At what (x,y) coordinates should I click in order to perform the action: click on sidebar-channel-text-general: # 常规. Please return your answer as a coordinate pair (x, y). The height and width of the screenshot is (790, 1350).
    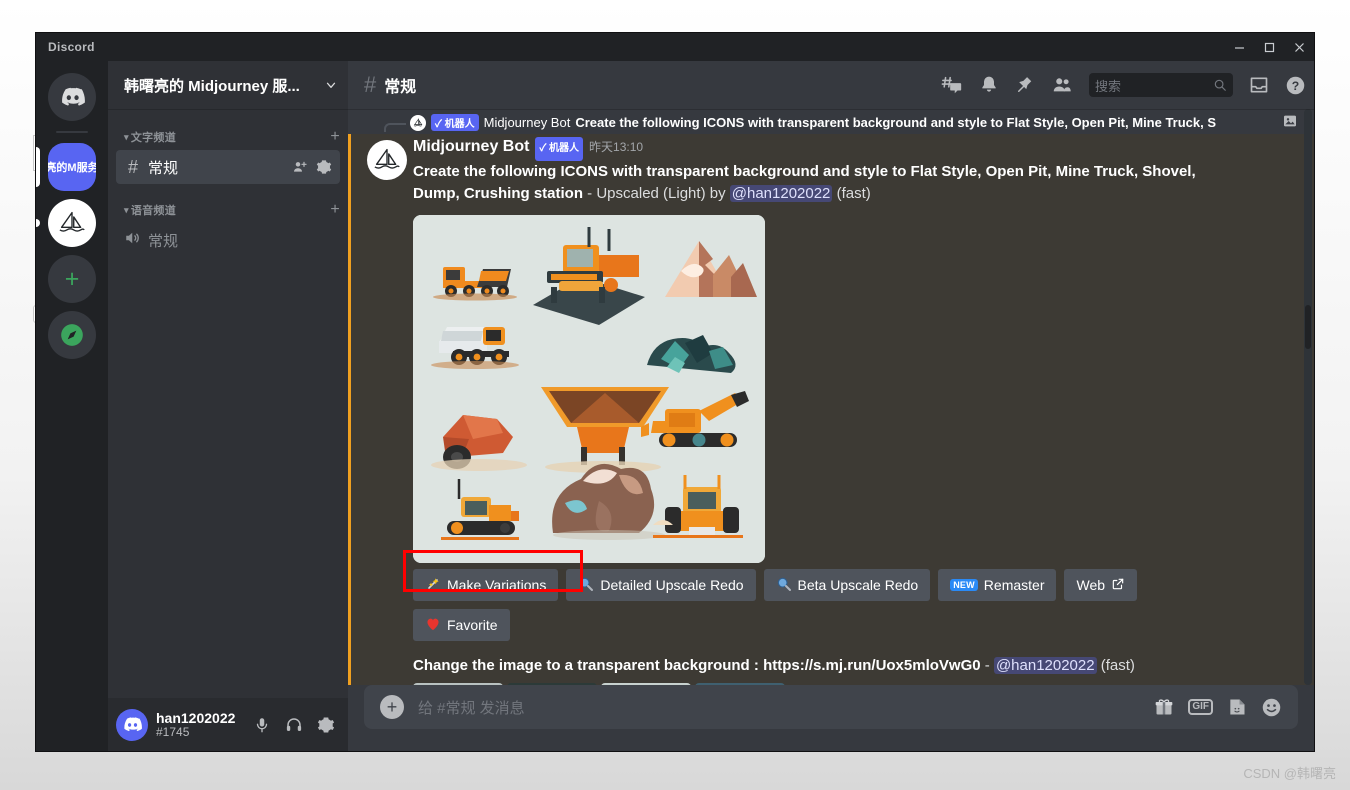
    Looking at the image, I should click on (228, 167).